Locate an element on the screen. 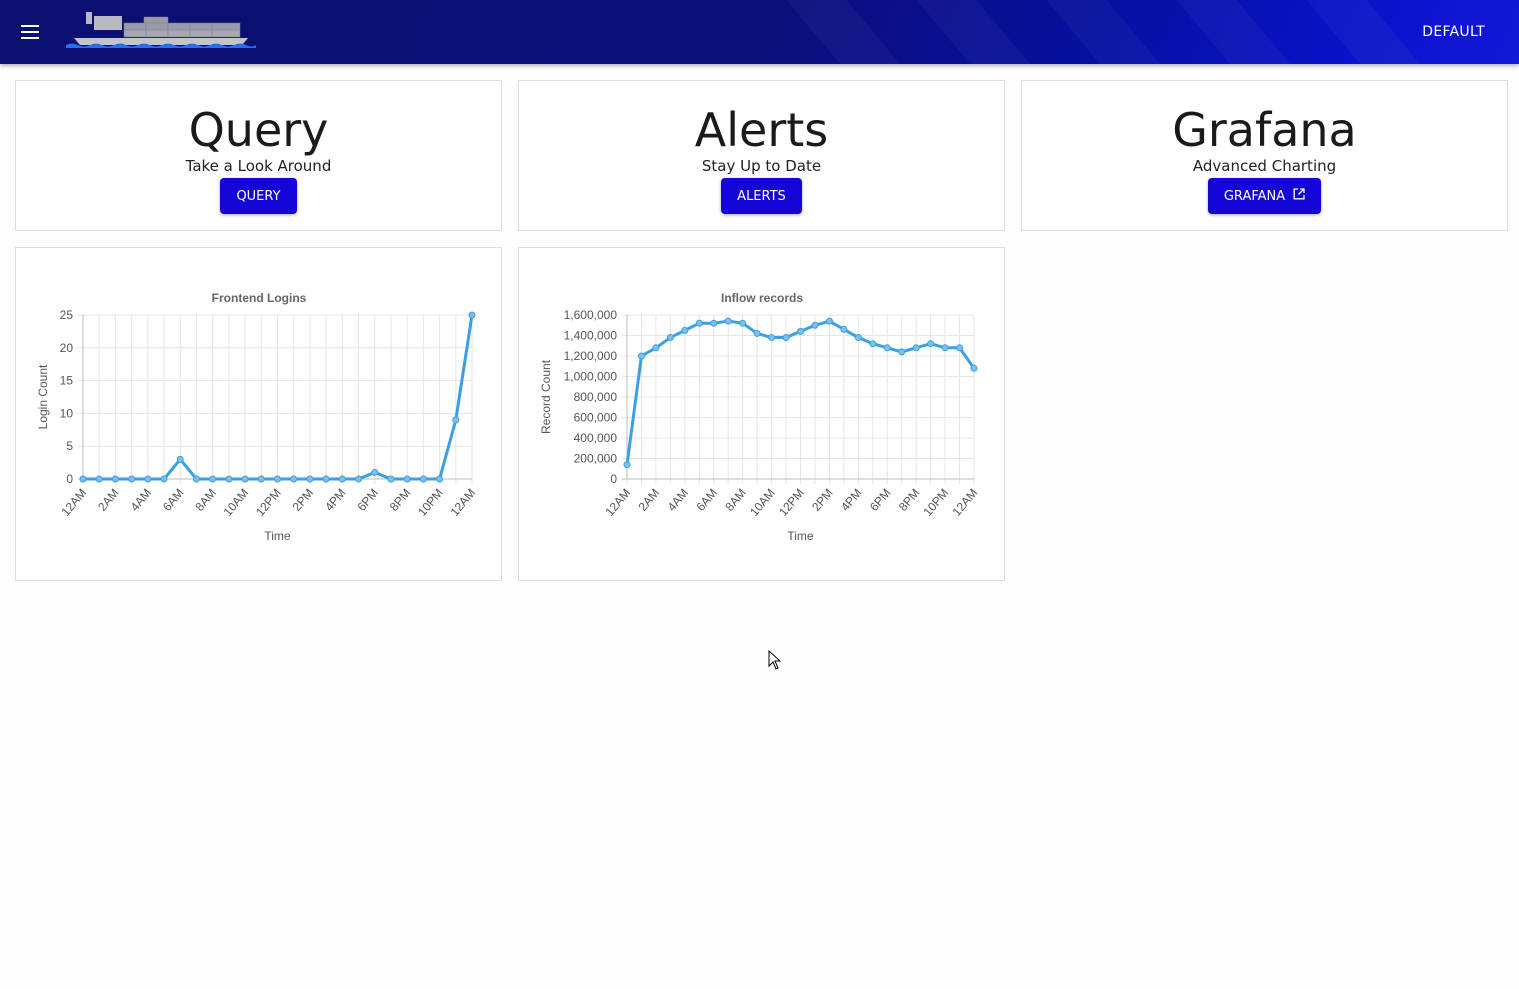  y-tick-label: 1,000,000 is located at coordinates (591, 377).